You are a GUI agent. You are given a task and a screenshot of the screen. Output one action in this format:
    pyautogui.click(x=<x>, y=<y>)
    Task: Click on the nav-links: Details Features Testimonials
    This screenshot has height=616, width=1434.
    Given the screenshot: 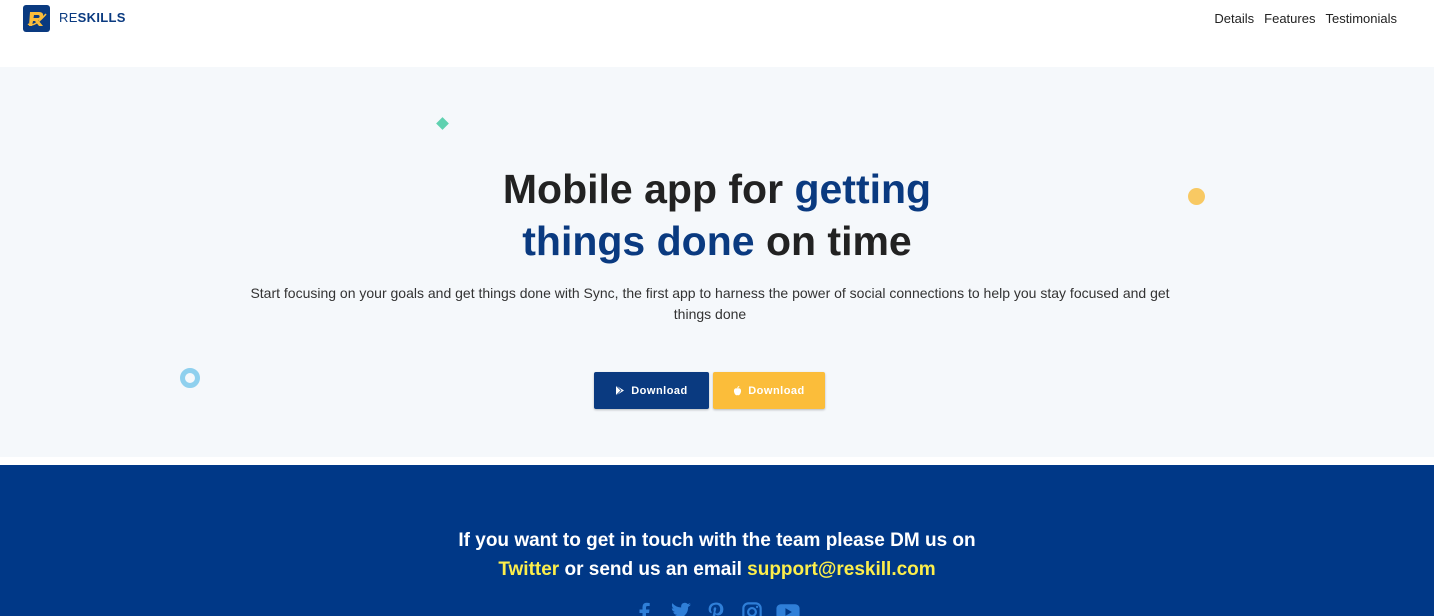 What is the action you would take?
    pyautogui.click(x=1305, y=18)
    